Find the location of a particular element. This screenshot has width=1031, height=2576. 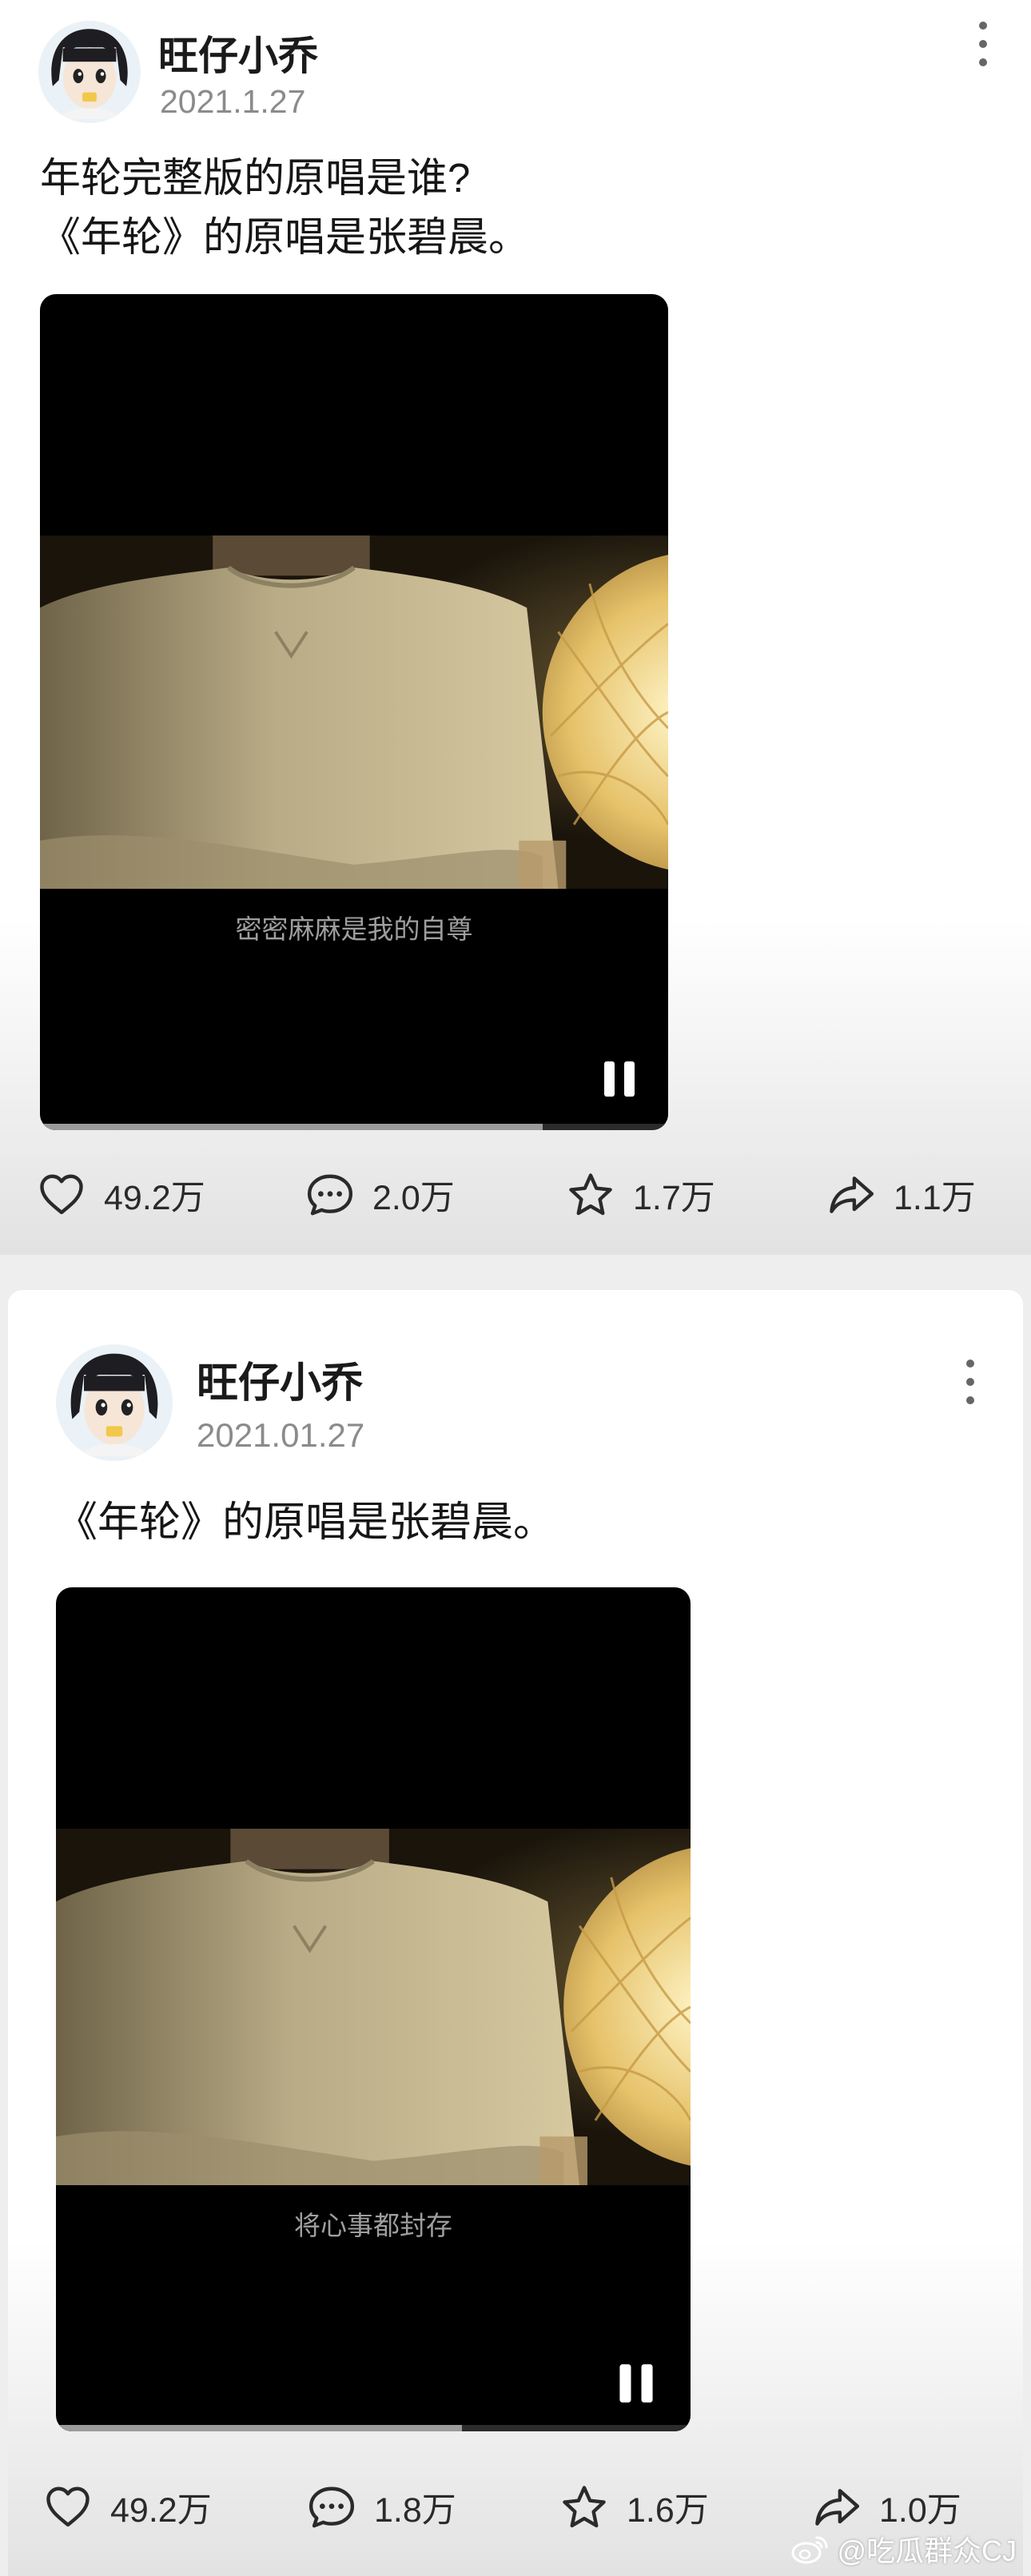

post-text-line: 年轮完整版的原唱是谁? is located at coordinates (255, 178).